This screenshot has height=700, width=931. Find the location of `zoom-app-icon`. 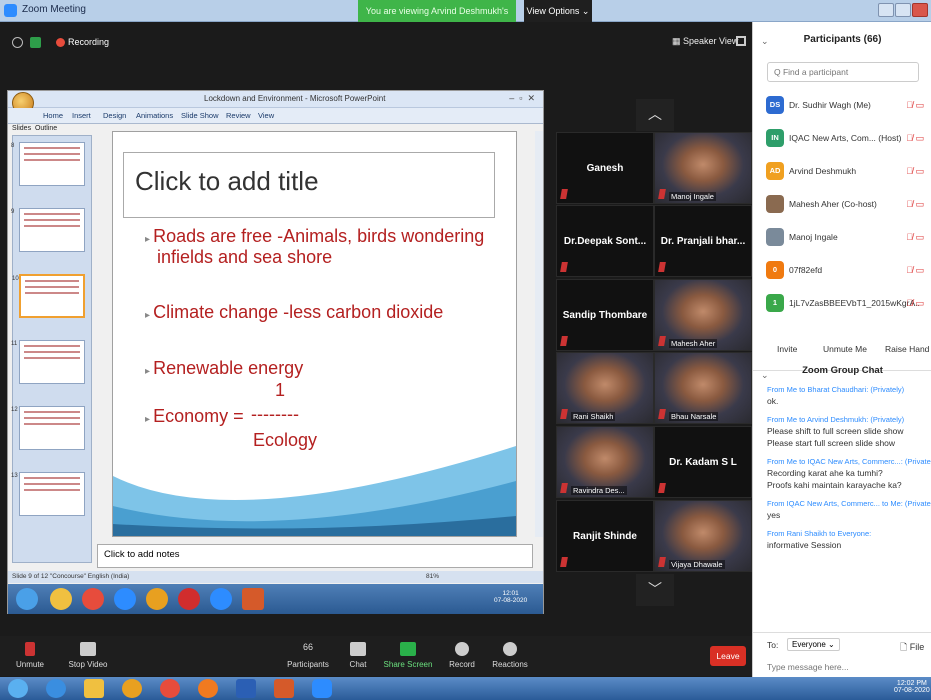

zoom-app-icon is located at coordinates (322, 688).